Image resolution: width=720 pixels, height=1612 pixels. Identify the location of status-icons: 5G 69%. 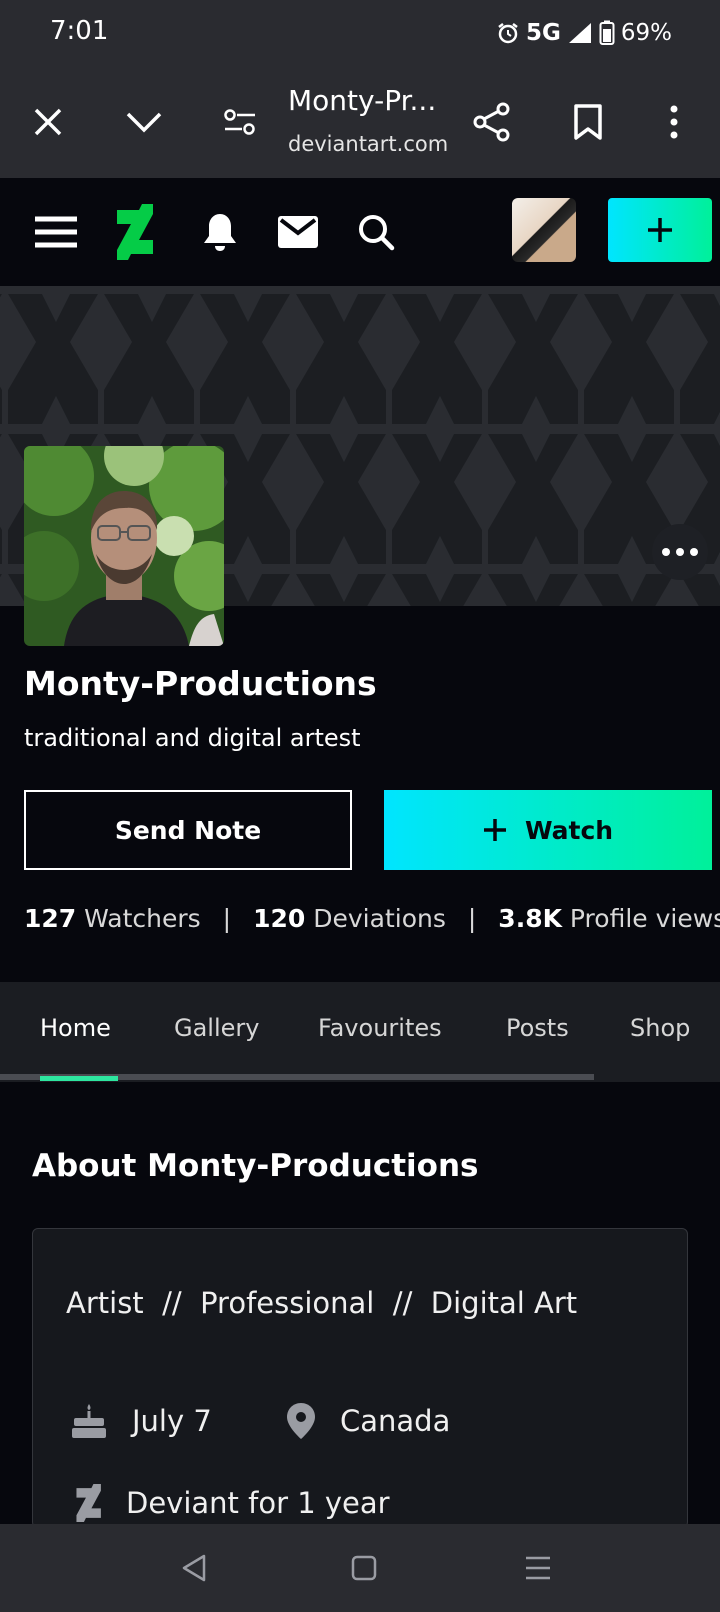
(584, 33).